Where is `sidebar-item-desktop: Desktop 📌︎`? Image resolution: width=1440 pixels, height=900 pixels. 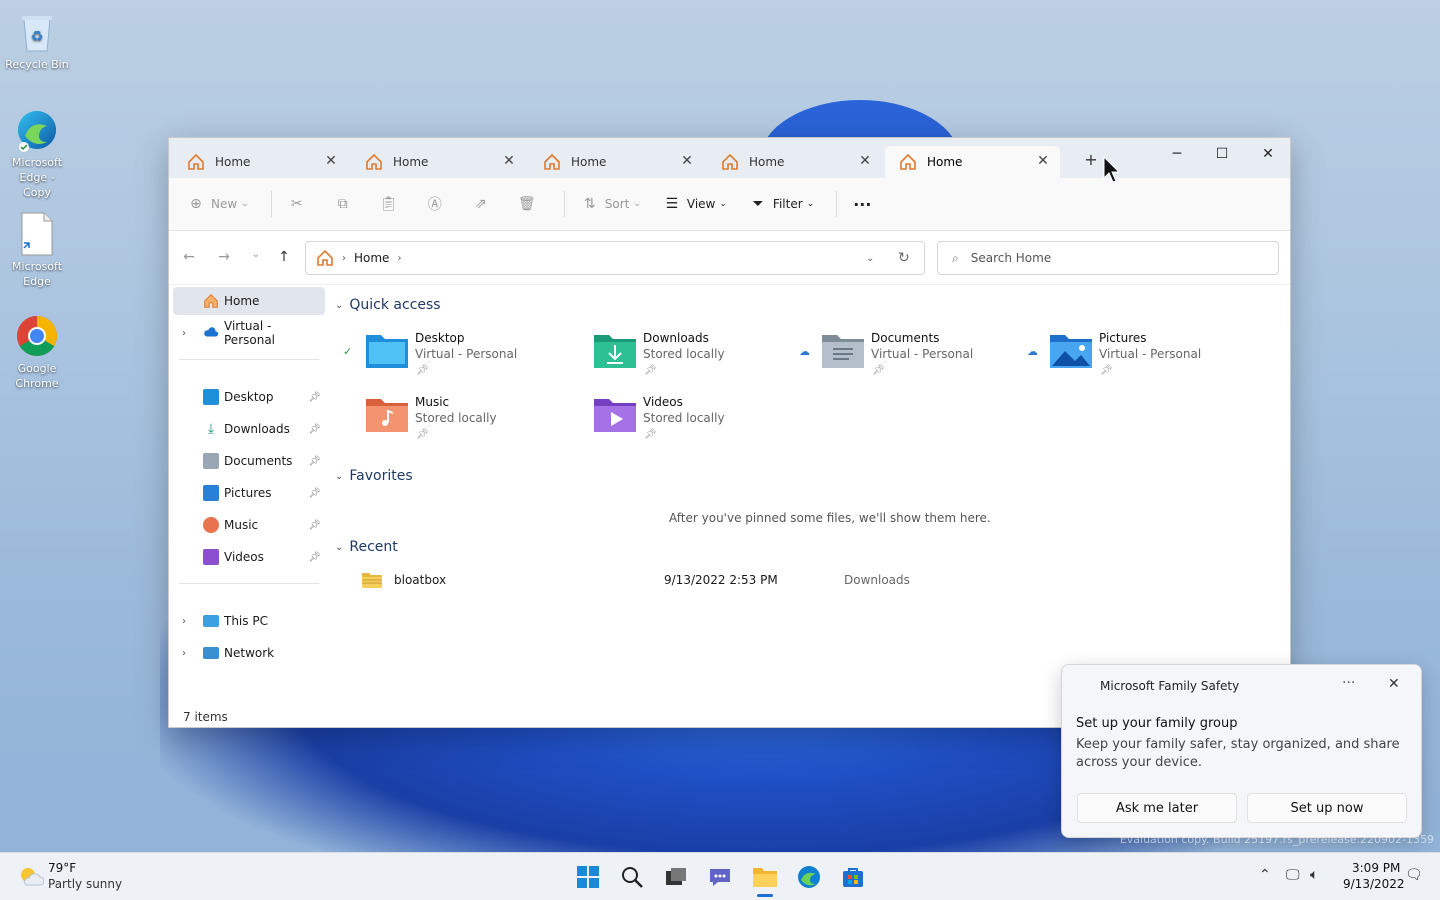
sidebar-item-desktop: Desktop 📌︎ is located at coordinates (249, 397).